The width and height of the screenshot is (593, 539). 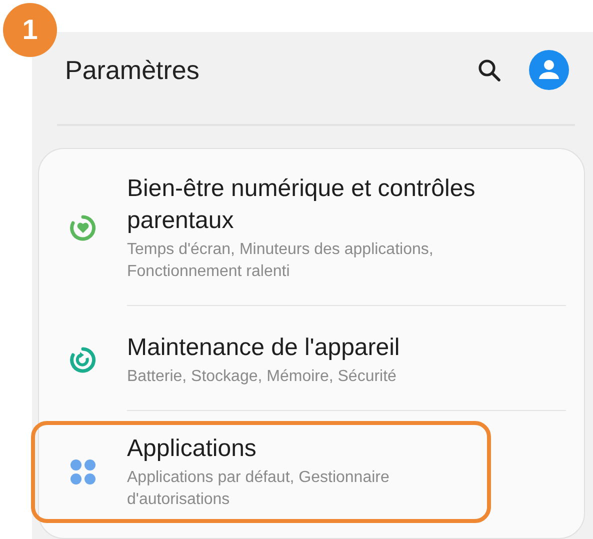 What do you see at coordinates (280, 261) in the screenshot?
I see `item-subtitle: Temps d'écran, Minuteurs des applications, Fonctionnement ralenti` at bounding box center [280, 261].